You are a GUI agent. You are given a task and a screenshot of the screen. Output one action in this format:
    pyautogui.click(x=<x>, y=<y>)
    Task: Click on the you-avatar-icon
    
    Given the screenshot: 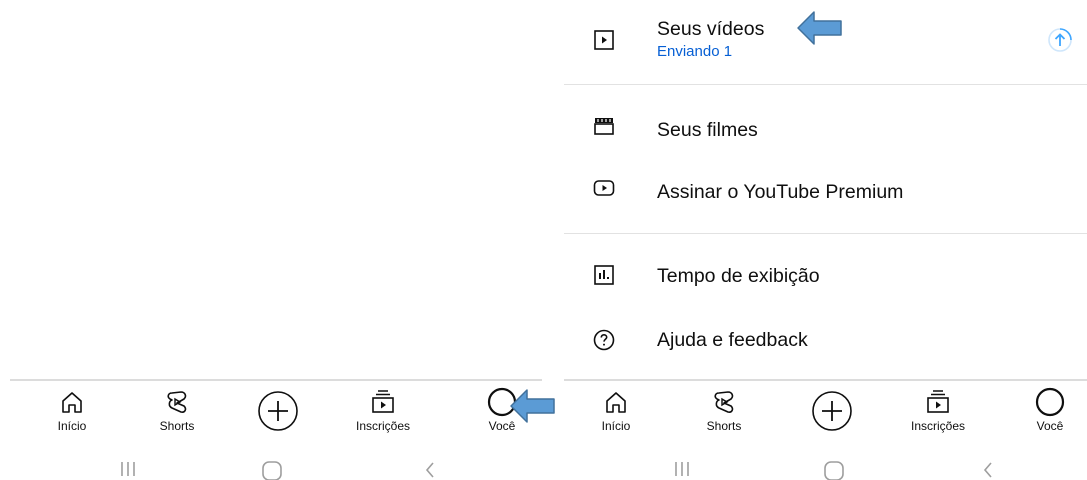 What is the action you would take?
    pyautogui.click(x=1050, y=402)
    